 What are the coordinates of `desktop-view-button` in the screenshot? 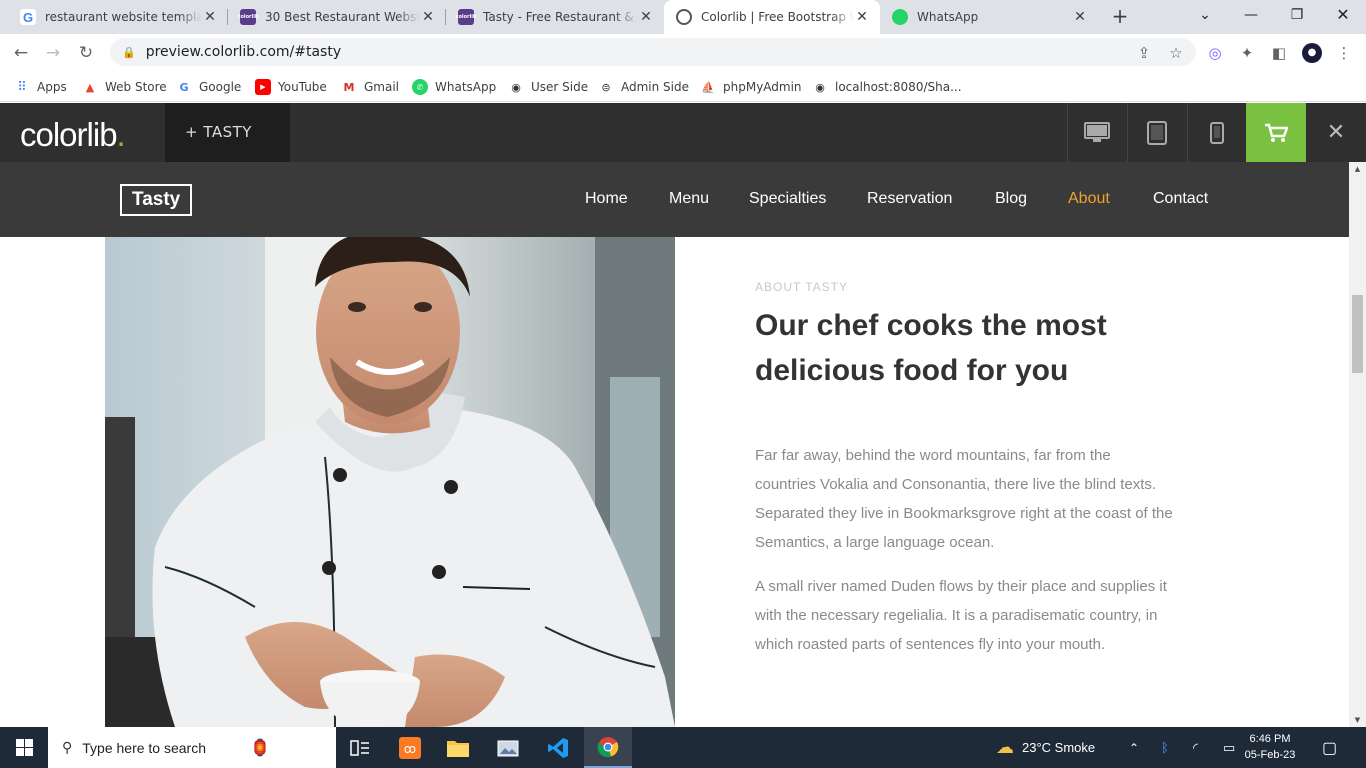 It's located at (1096, 132).